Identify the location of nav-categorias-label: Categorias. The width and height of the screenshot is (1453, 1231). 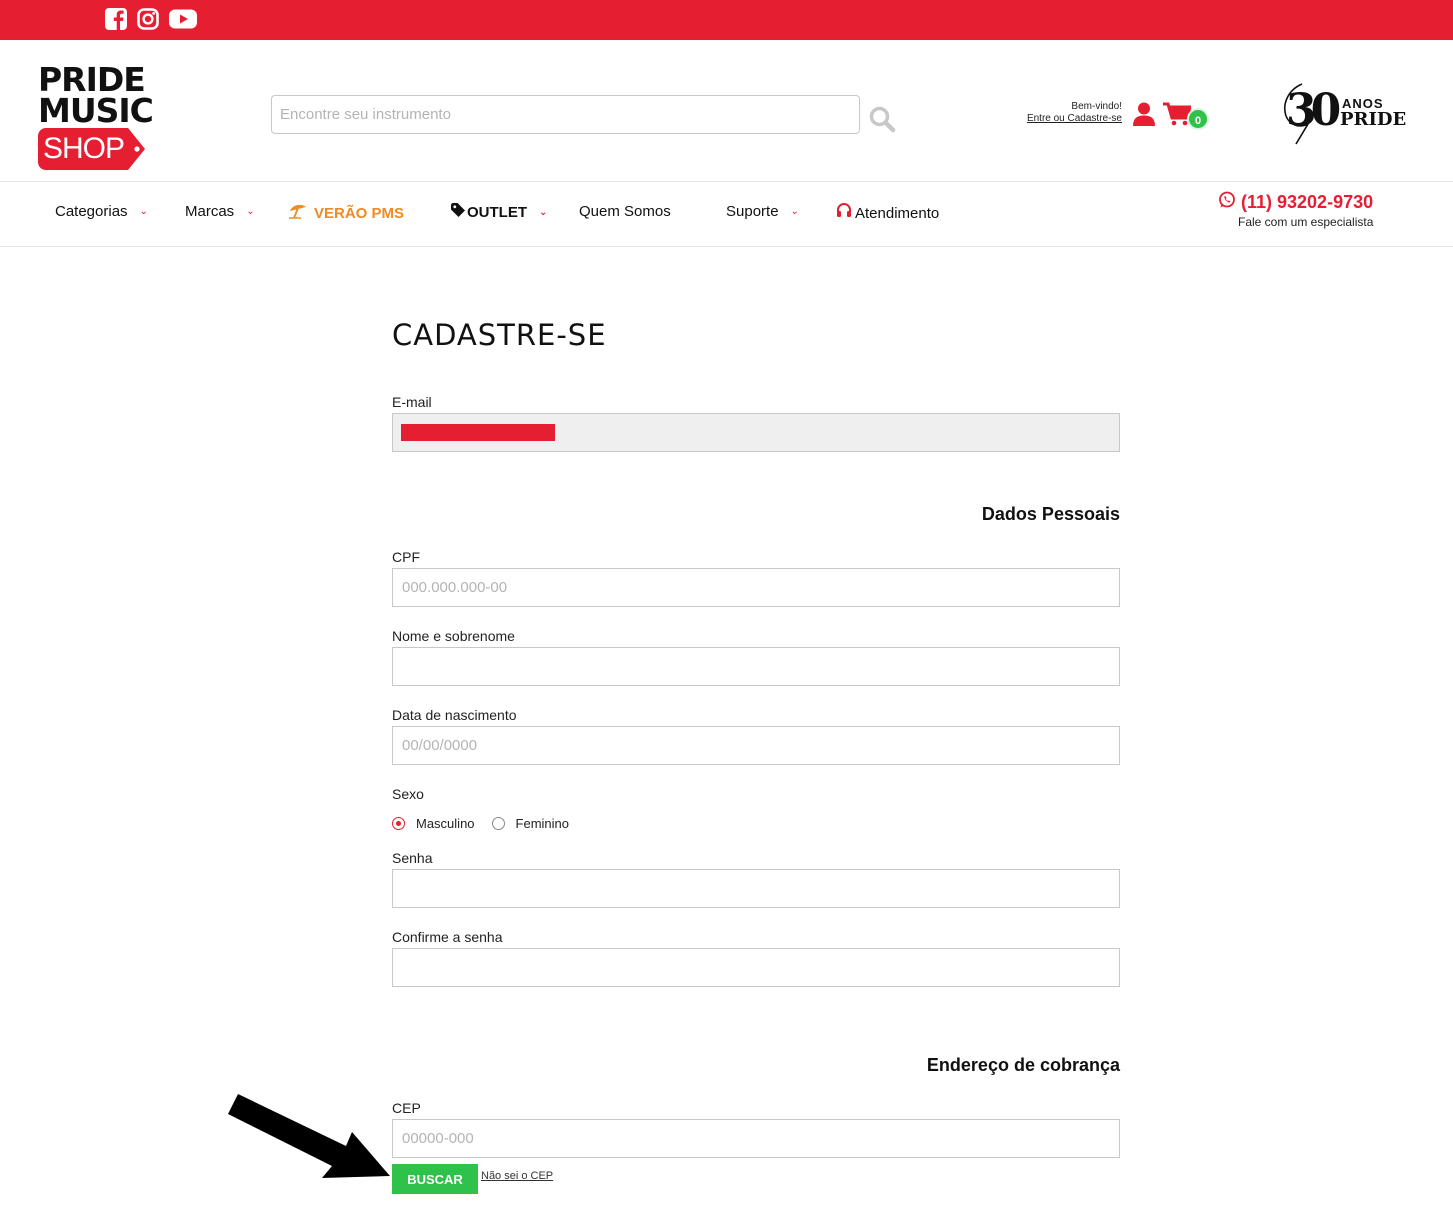
(91, 211).